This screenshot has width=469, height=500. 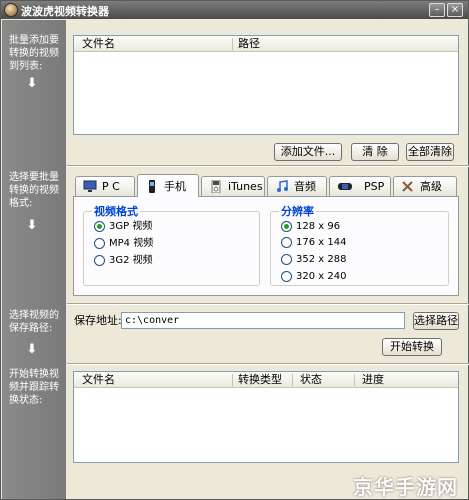 What do you see at coordinates (32, 225) in the screenshot?
I see `step-2-arrow-down-icon: ⬇` at bounding box center [32, 225].